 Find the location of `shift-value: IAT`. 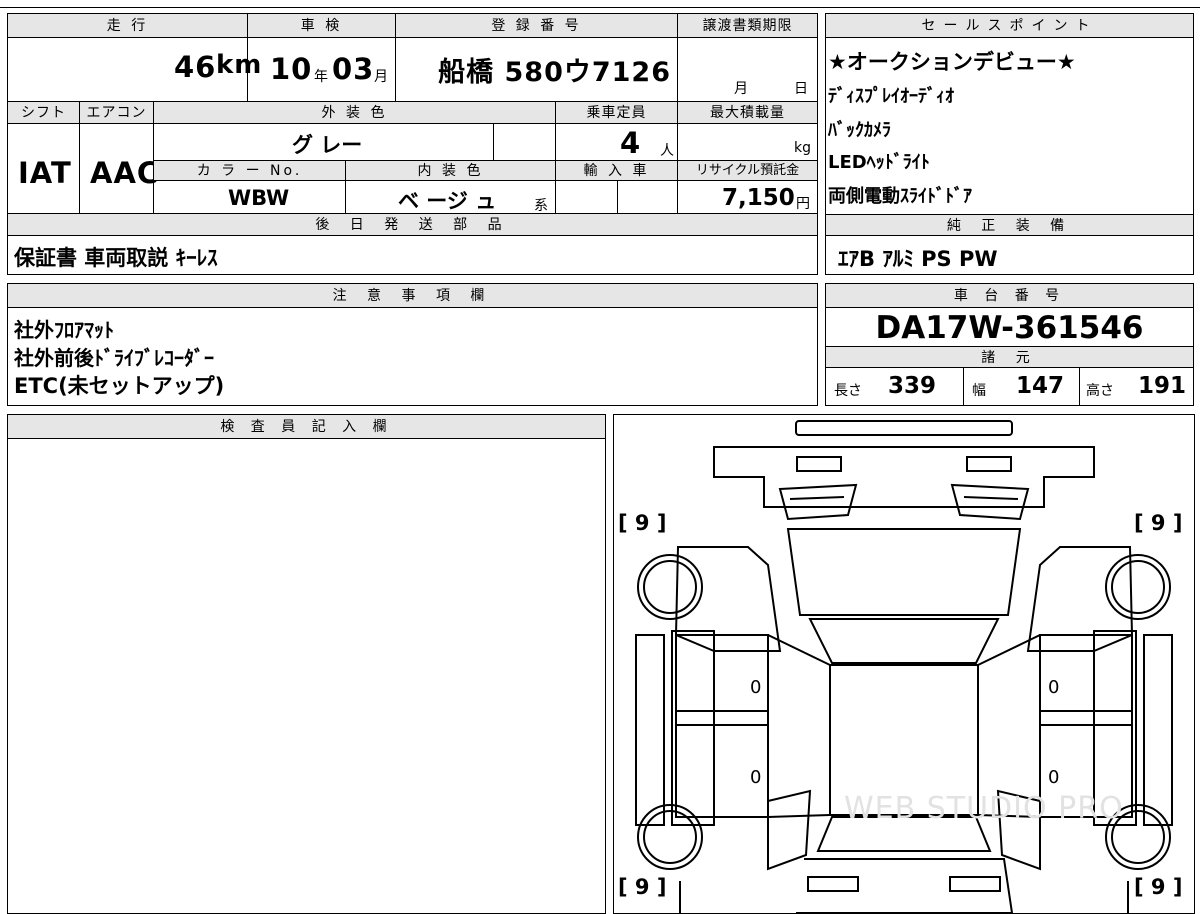

shift-value: IAT is located at coordinates (45, 173).